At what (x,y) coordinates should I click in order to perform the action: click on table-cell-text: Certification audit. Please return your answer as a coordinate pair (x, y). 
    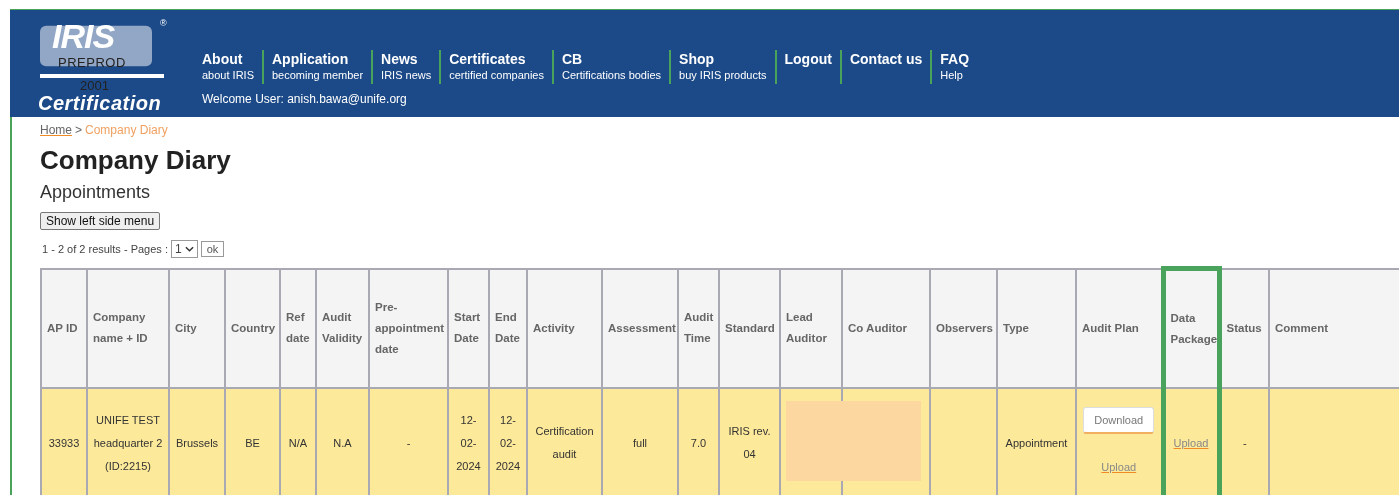
    Looking at the image, I should click on (564, 442).